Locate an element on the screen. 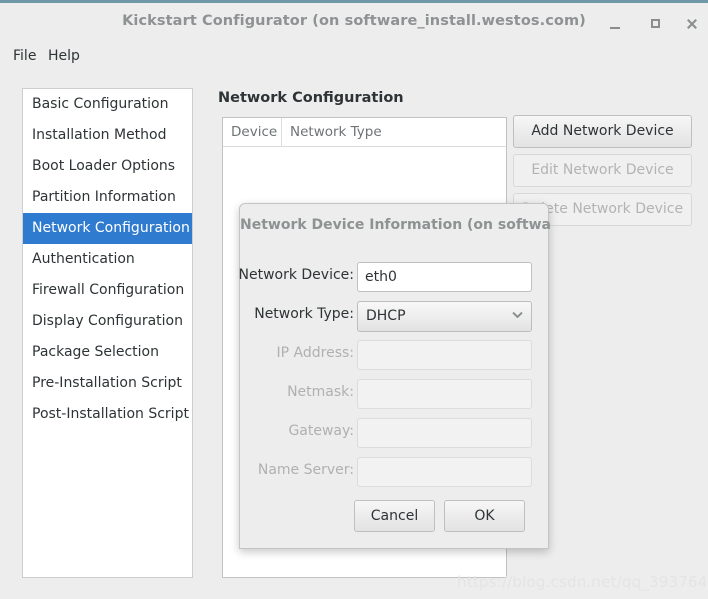  label-netmask: Netmask: is located at coordinates (320, 392).